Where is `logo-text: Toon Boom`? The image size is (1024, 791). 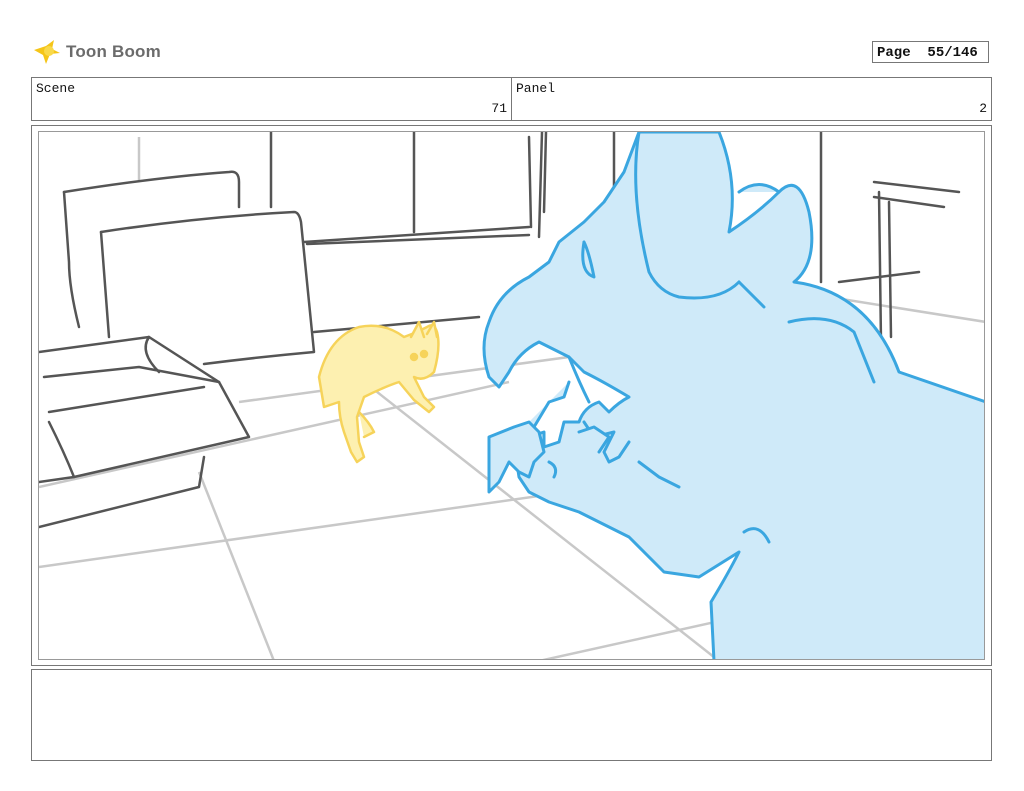 logo-text: Toon Boom is located at coordinates (113, 51).